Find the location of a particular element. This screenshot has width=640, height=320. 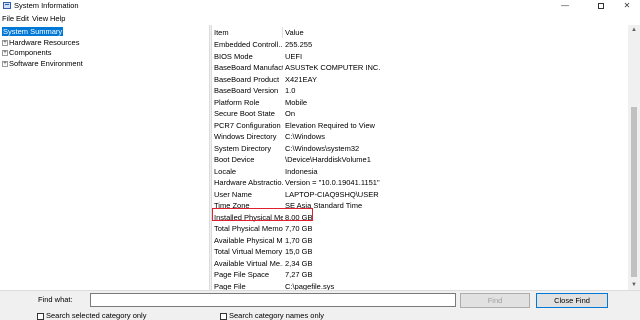

table-row: Page File Space 7,27 GB is located at coordinates (420, 275).